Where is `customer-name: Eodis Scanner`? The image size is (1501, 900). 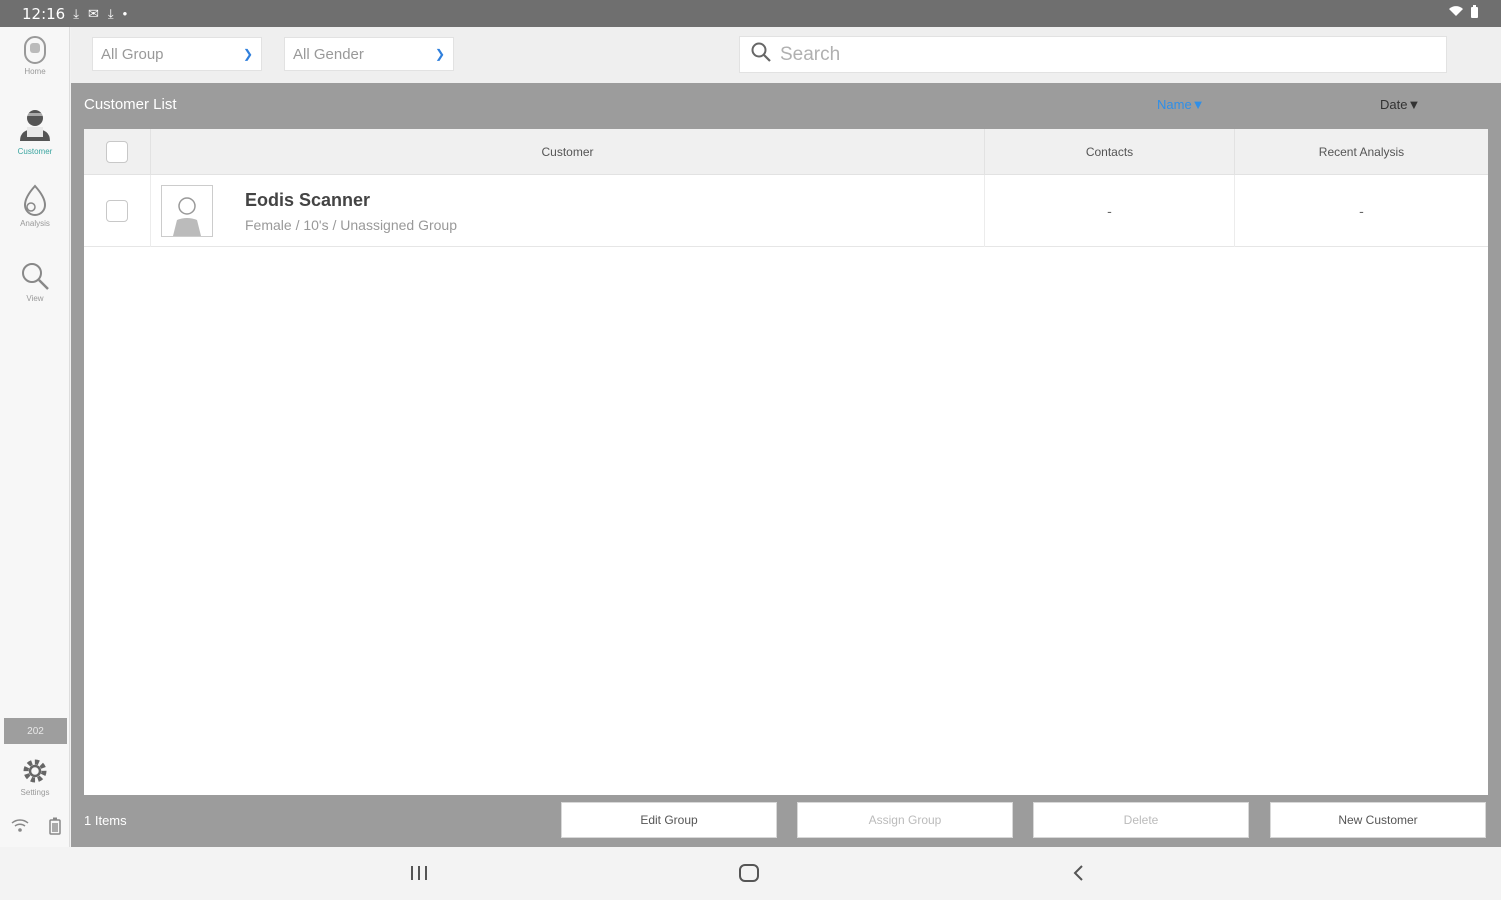 customer-name: Eodis Scanner is located at coordinates (308, 199).